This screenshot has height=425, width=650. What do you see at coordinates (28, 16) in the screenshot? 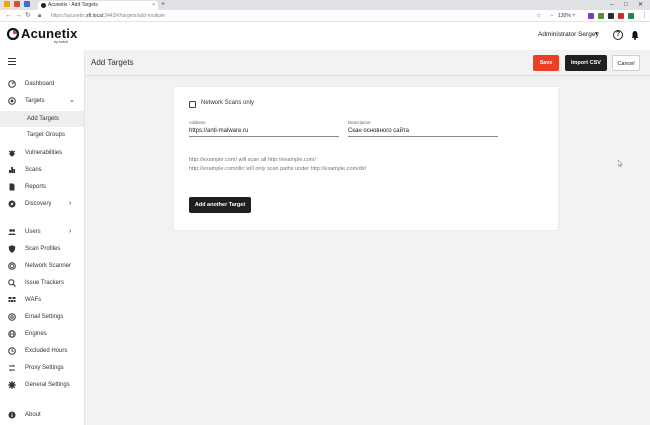
I see `reload-icon: ↻` at bounding box center [28, 16].